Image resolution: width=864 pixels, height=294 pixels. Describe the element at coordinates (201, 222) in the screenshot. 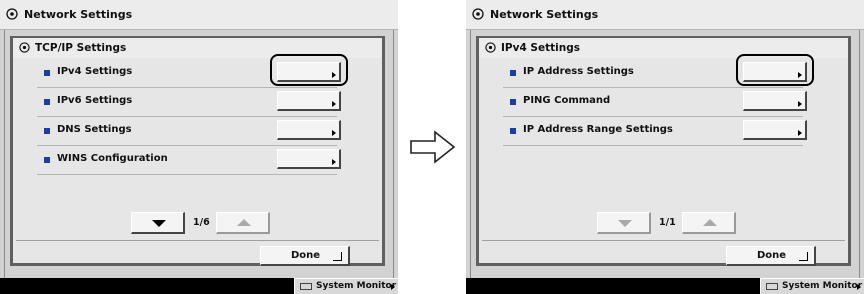

I see `page-indicator: 1/6` at that location.